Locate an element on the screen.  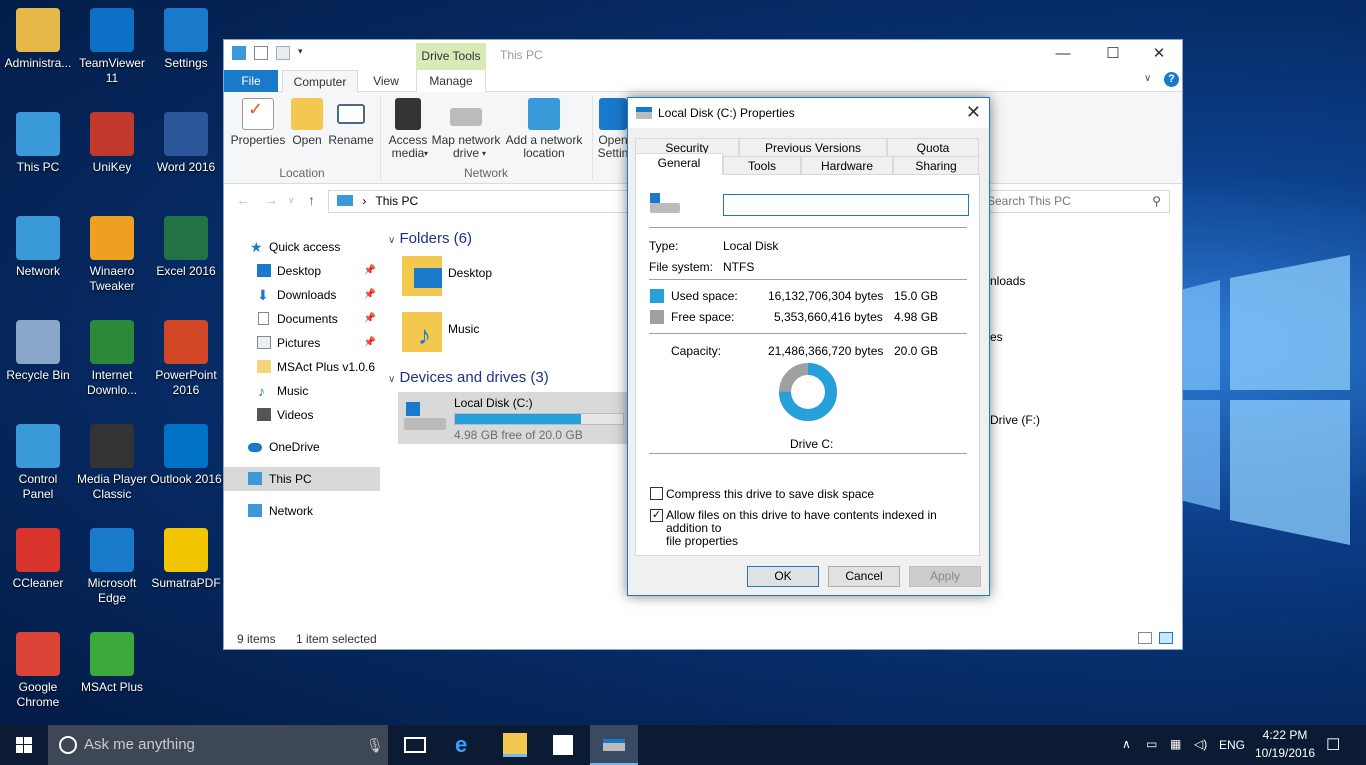
tab-computer: Computer is located at coordinates (320, 81).